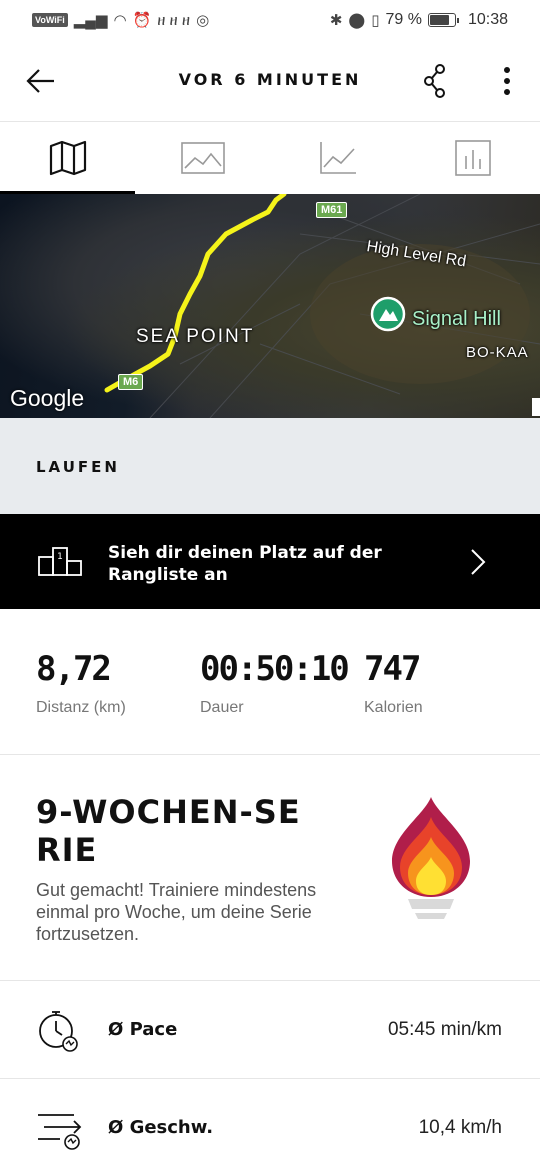 This screenshot has height=1170, width=540. What do you see at coordinates (431, 858) in the screenshot?
I see `flame-torch-icon` at bounding box center [431, 858].